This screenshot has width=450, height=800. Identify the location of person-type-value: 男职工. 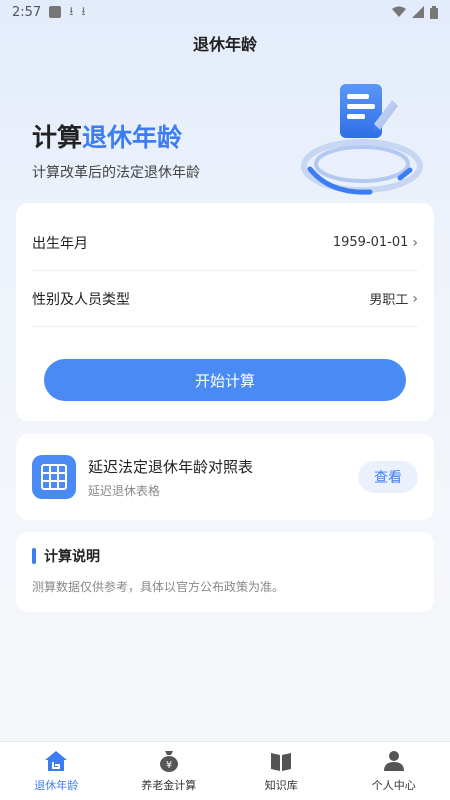
(389, 300).